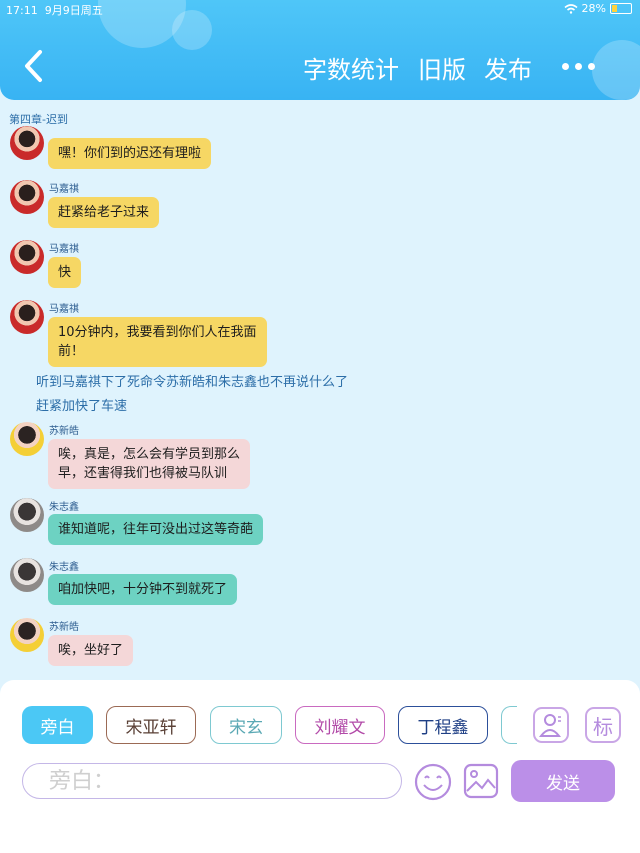 The height and width of the screenshot is (853, 640). What do you see at coordinates (71, 351) in the screenshot?
I see `bubble-line: 前！` at bounding box center [71, 351].